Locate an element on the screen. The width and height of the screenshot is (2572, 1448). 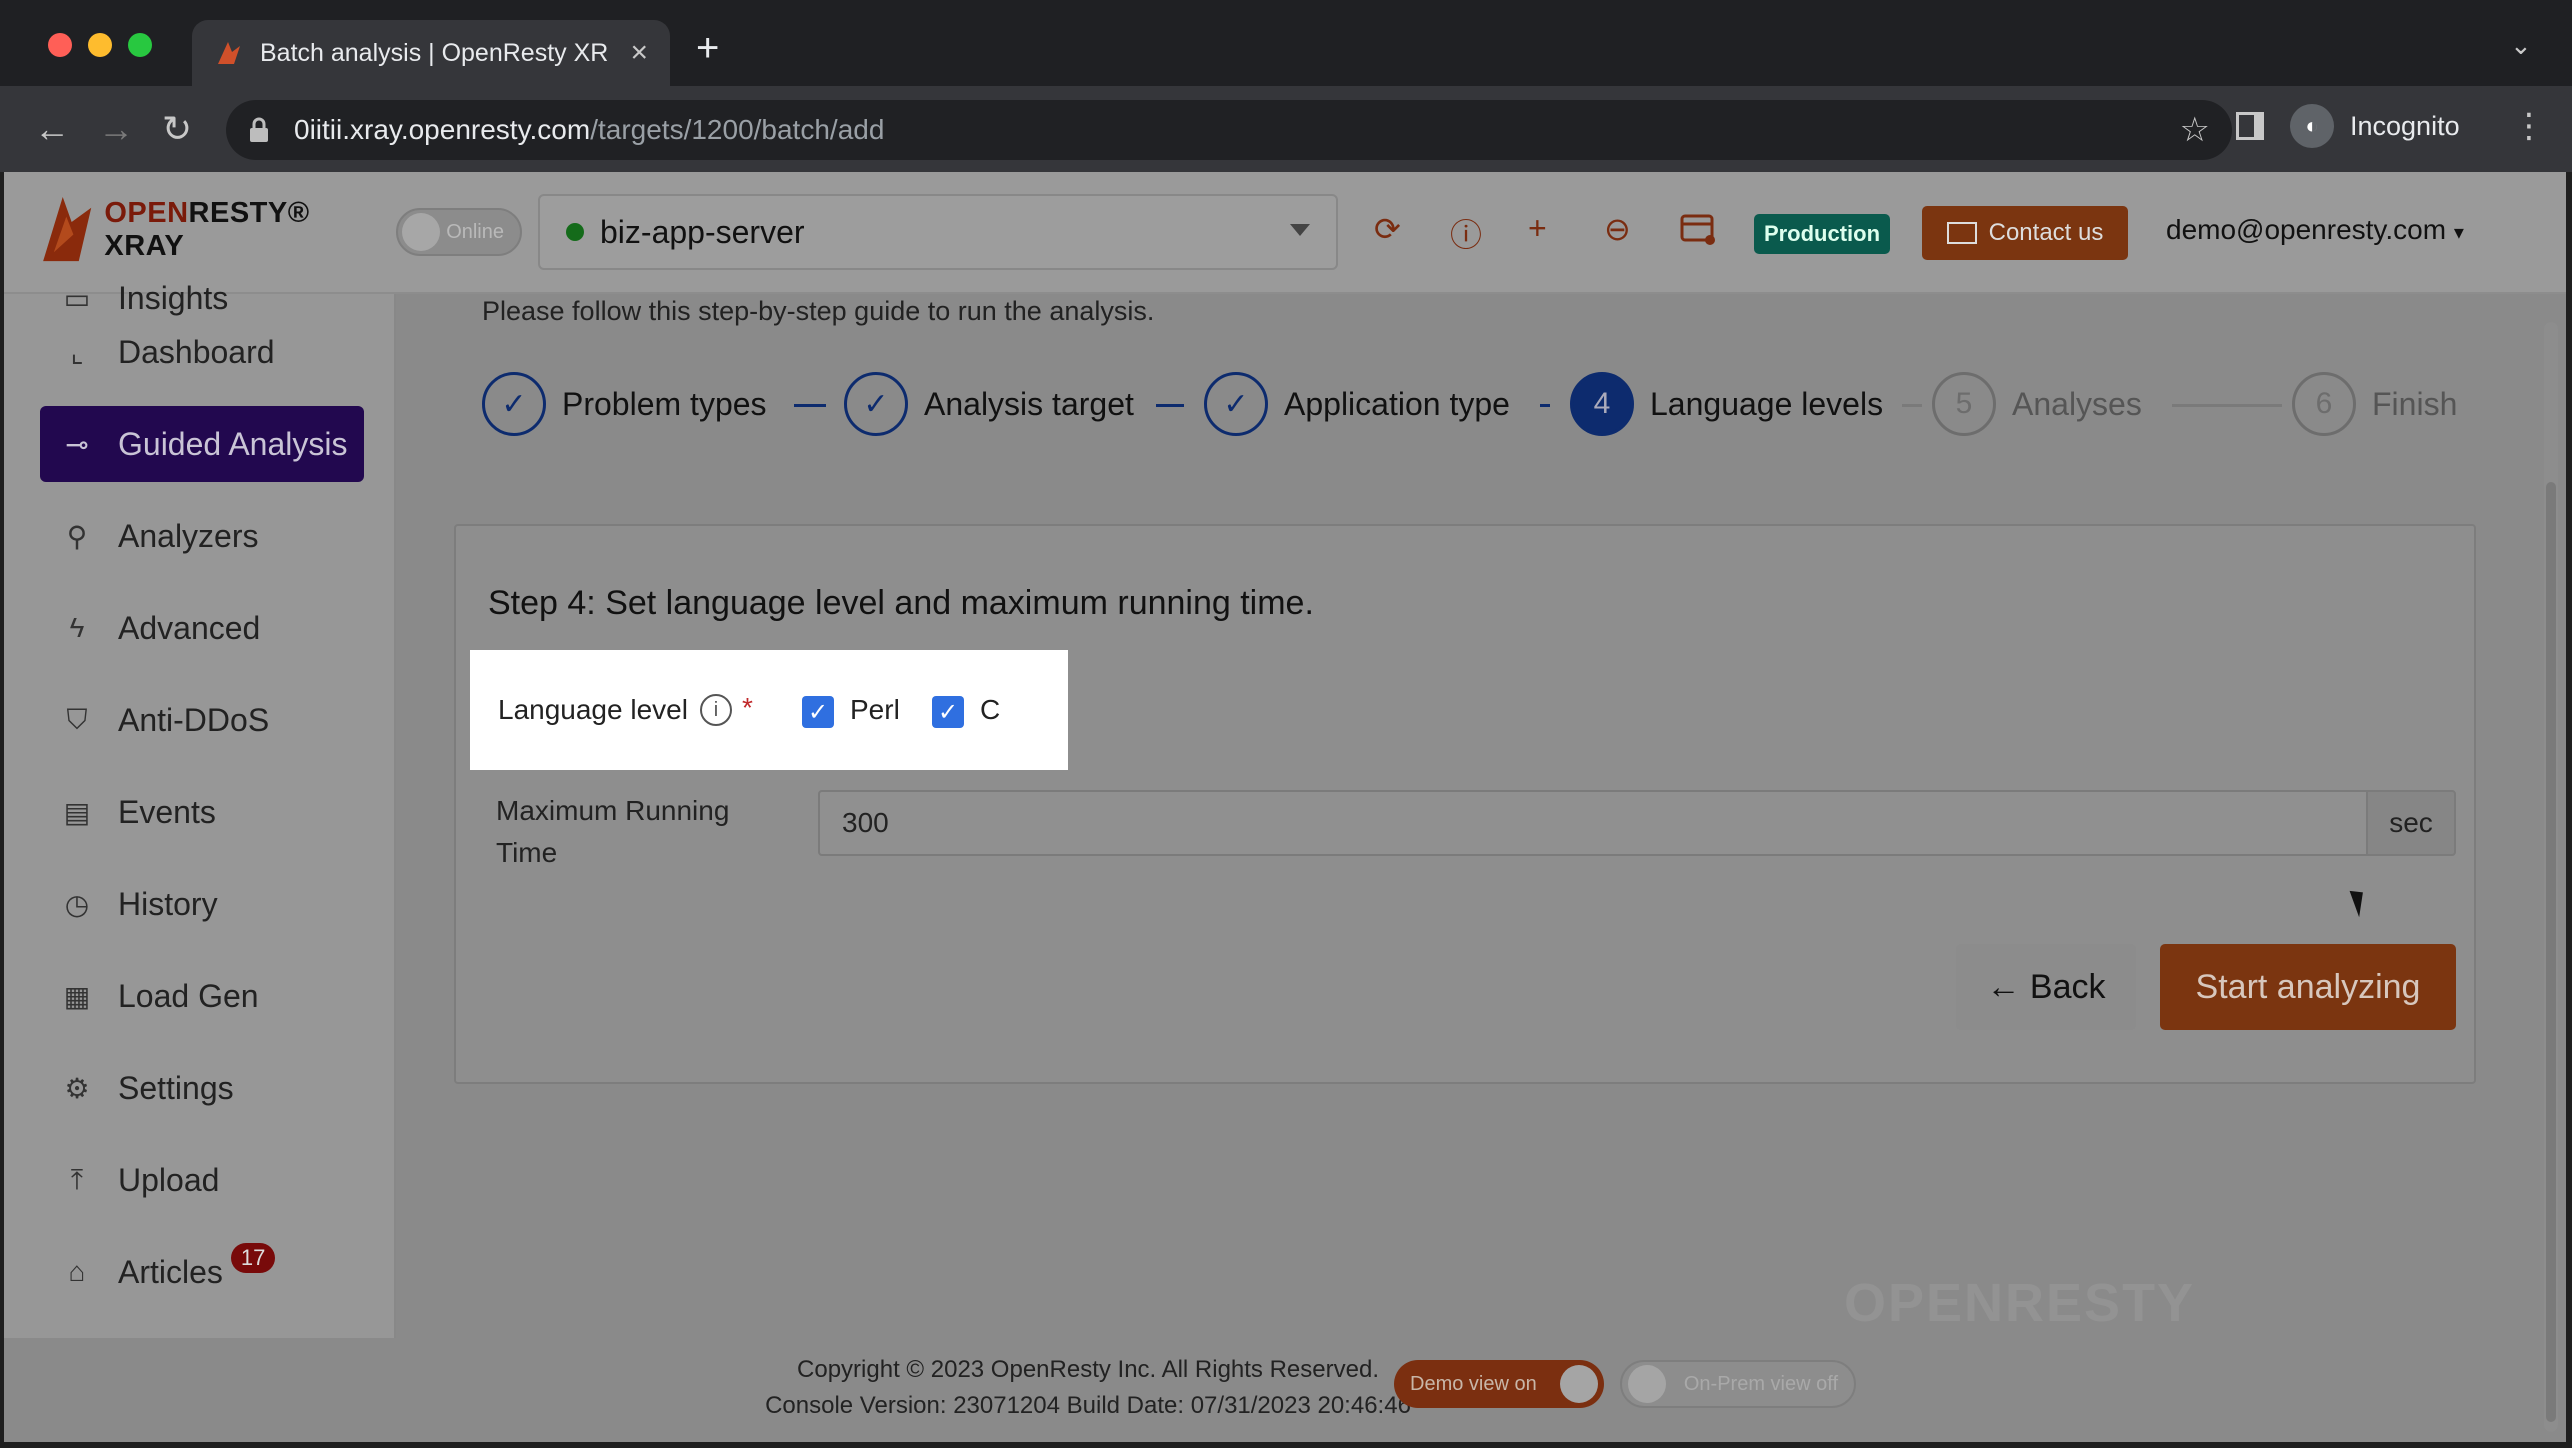
demo-view-toggle: Demo view on is located at coordinates (1499, 1384).